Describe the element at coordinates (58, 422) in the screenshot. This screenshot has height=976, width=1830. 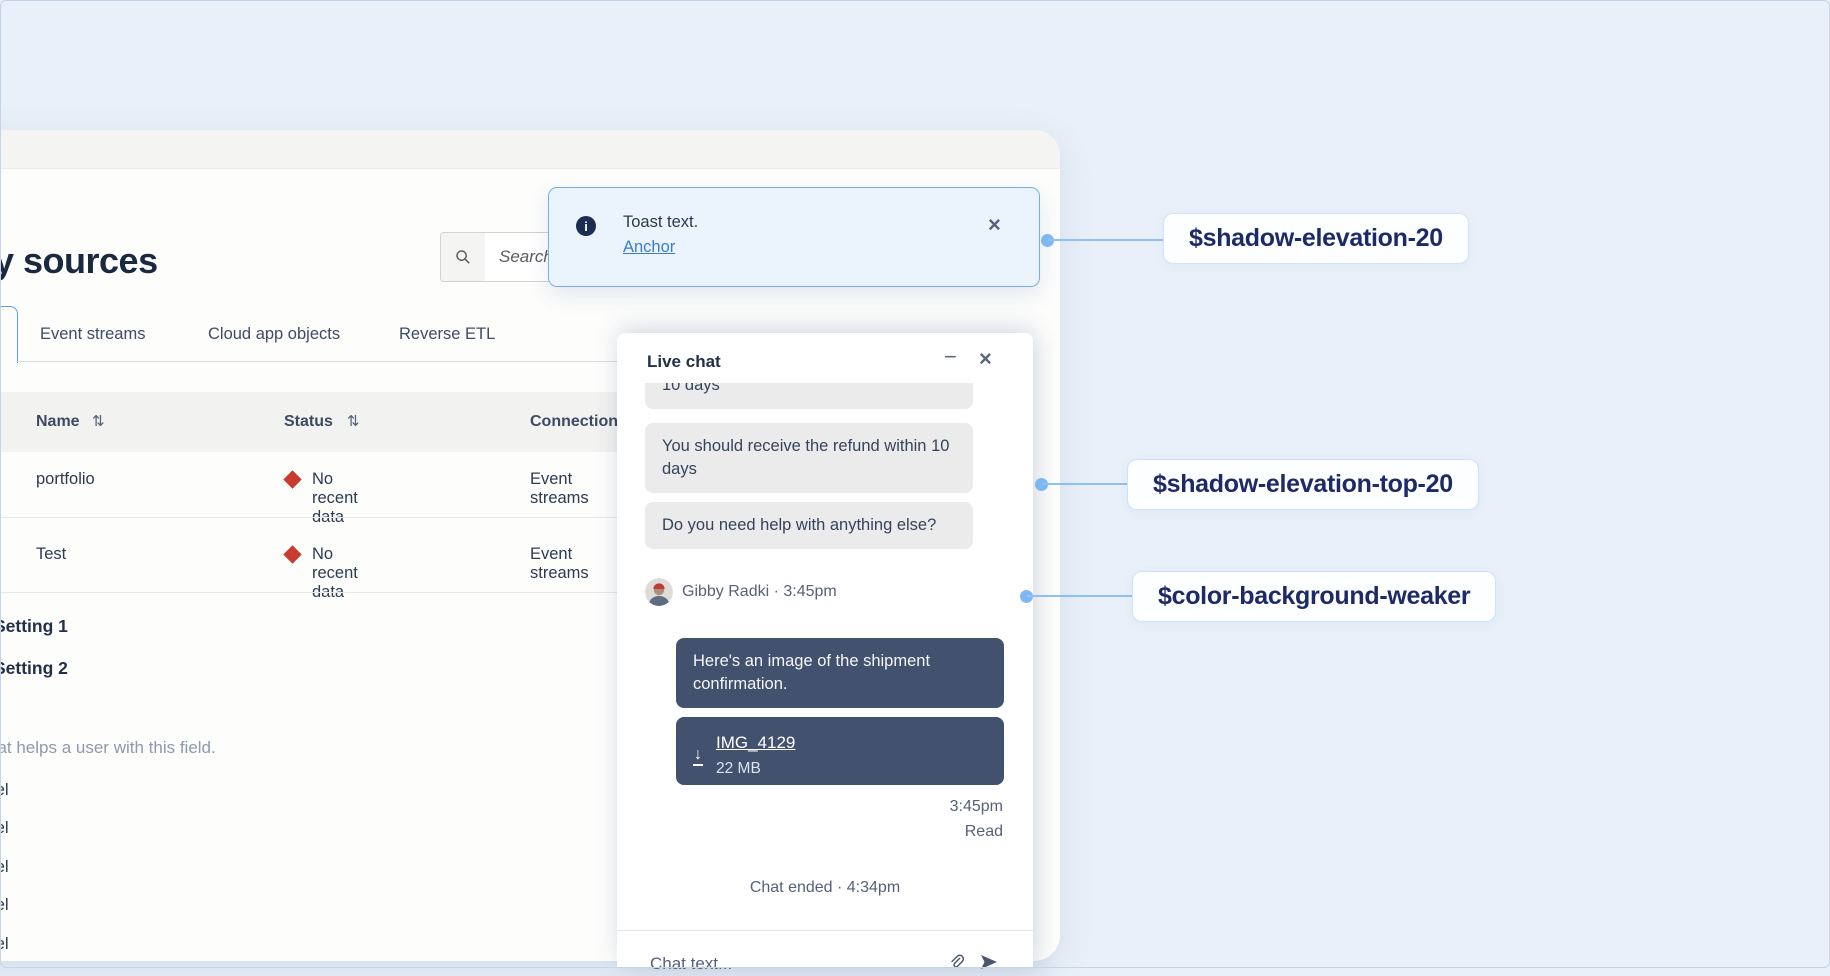
I see `column-header-name: Name` at that location.